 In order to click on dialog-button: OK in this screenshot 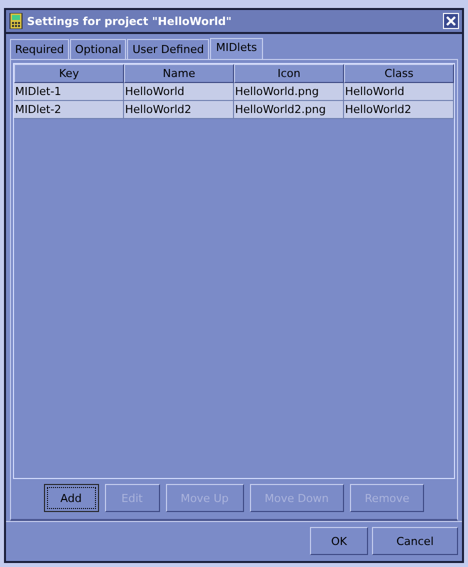, I will do `click(339, 541)`.